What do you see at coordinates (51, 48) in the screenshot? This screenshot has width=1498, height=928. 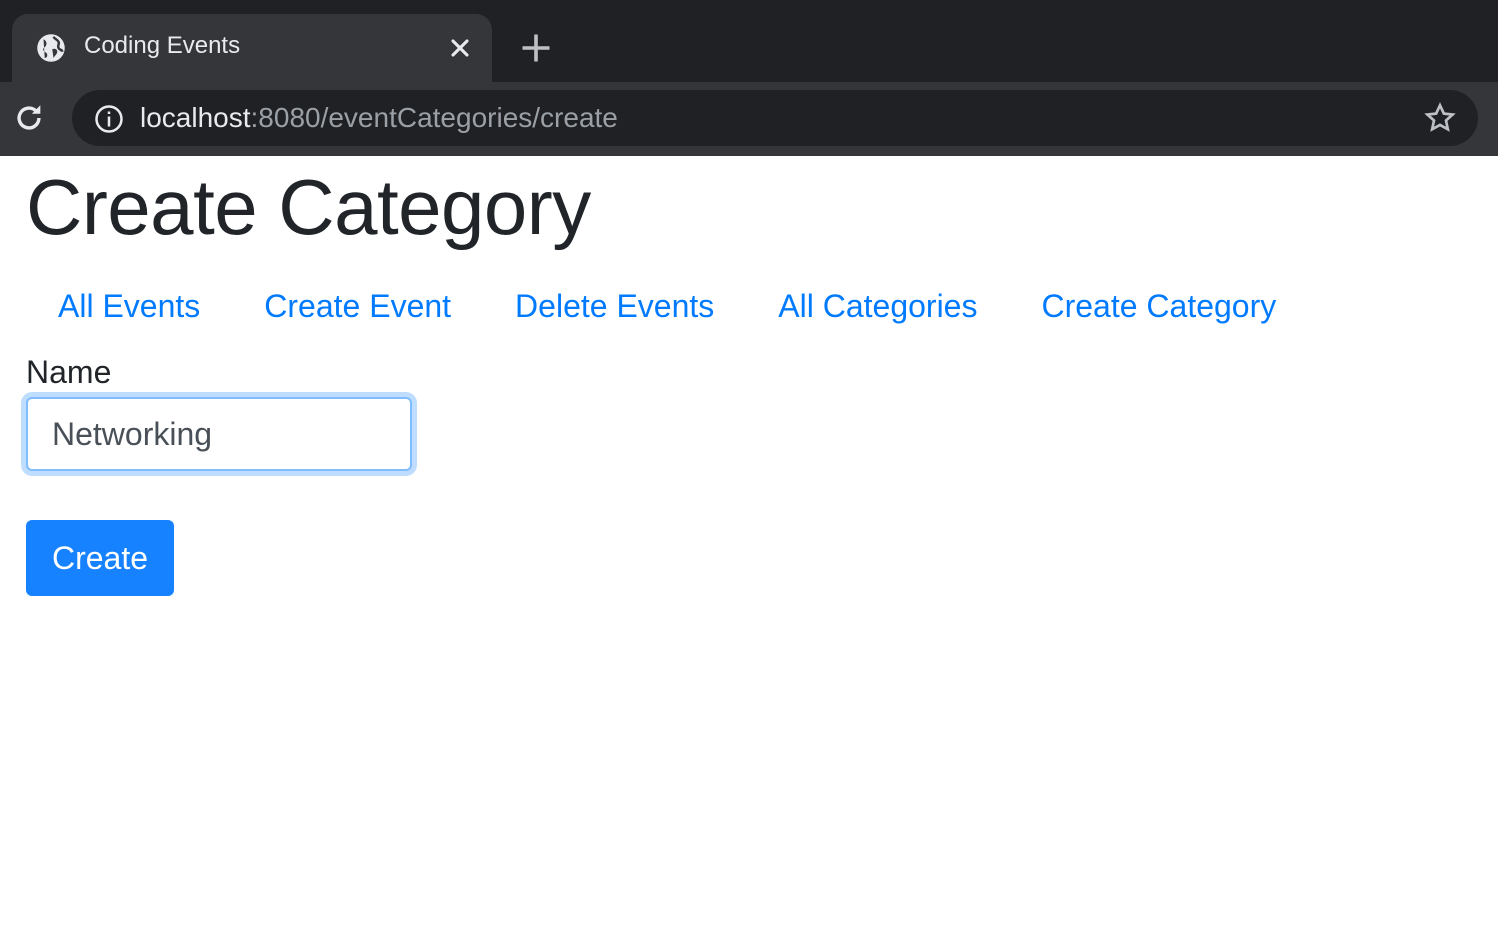 I see `globe-icon` at bounding box center [51, 48].